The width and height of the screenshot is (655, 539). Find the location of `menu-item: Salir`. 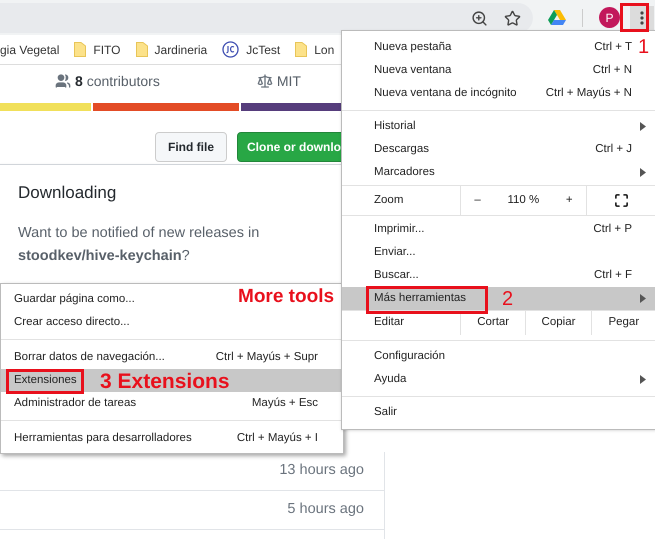

menu-item: Salir is located at coordinates (386, 413).